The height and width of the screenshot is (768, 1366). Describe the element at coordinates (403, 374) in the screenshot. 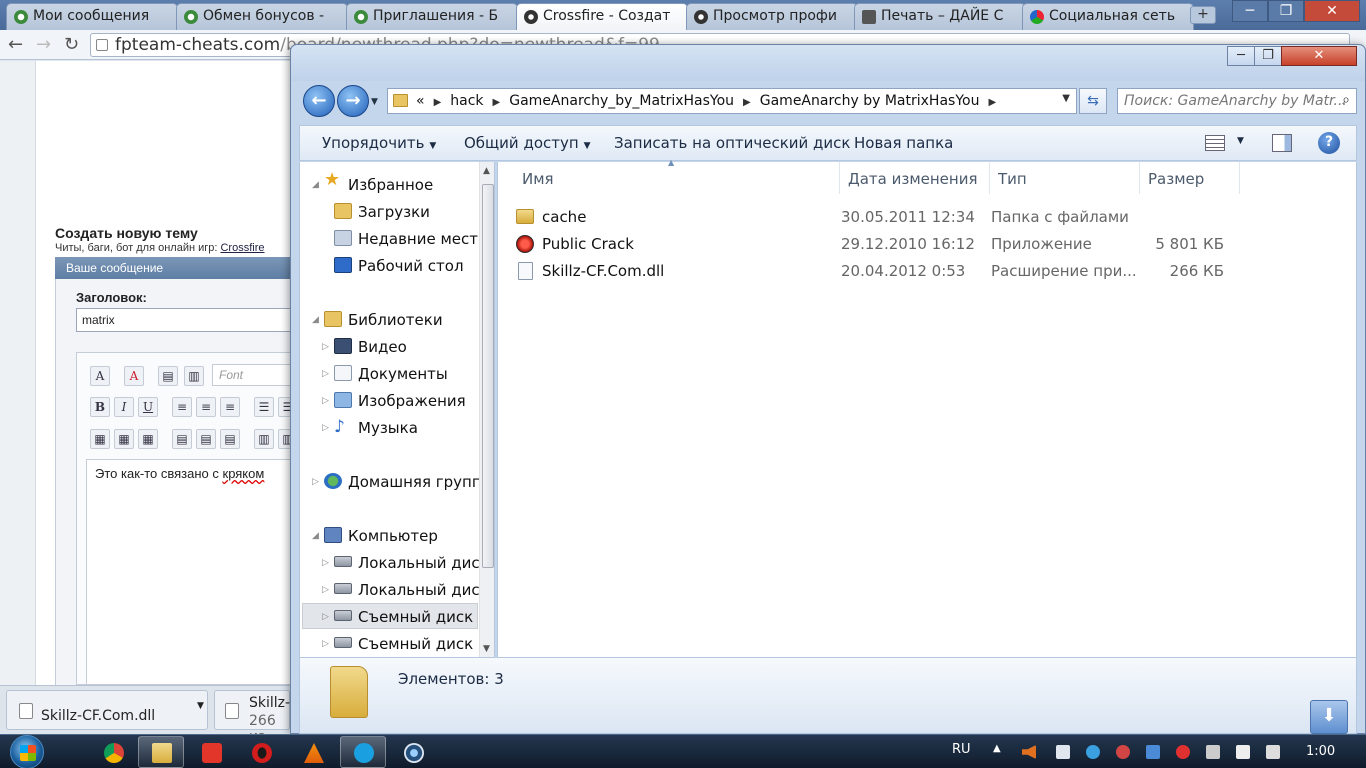

I see `nav-documents: Документы` at that location.